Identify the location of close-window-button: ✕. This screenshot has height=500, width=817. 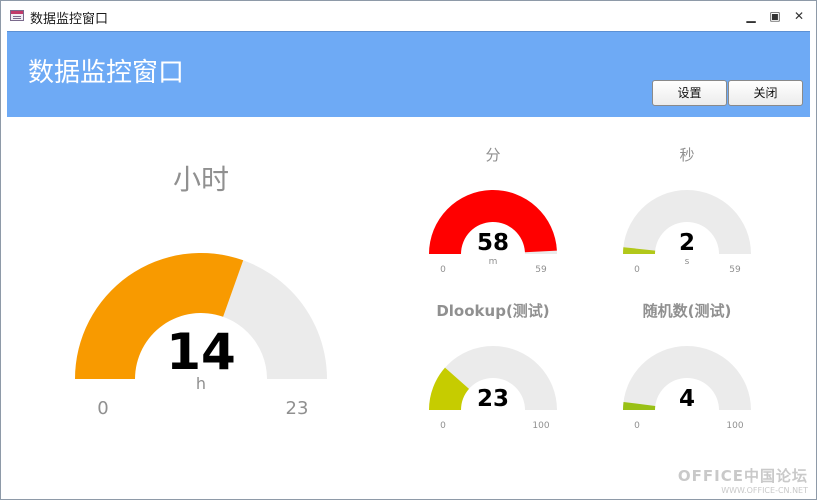
(799, 16).